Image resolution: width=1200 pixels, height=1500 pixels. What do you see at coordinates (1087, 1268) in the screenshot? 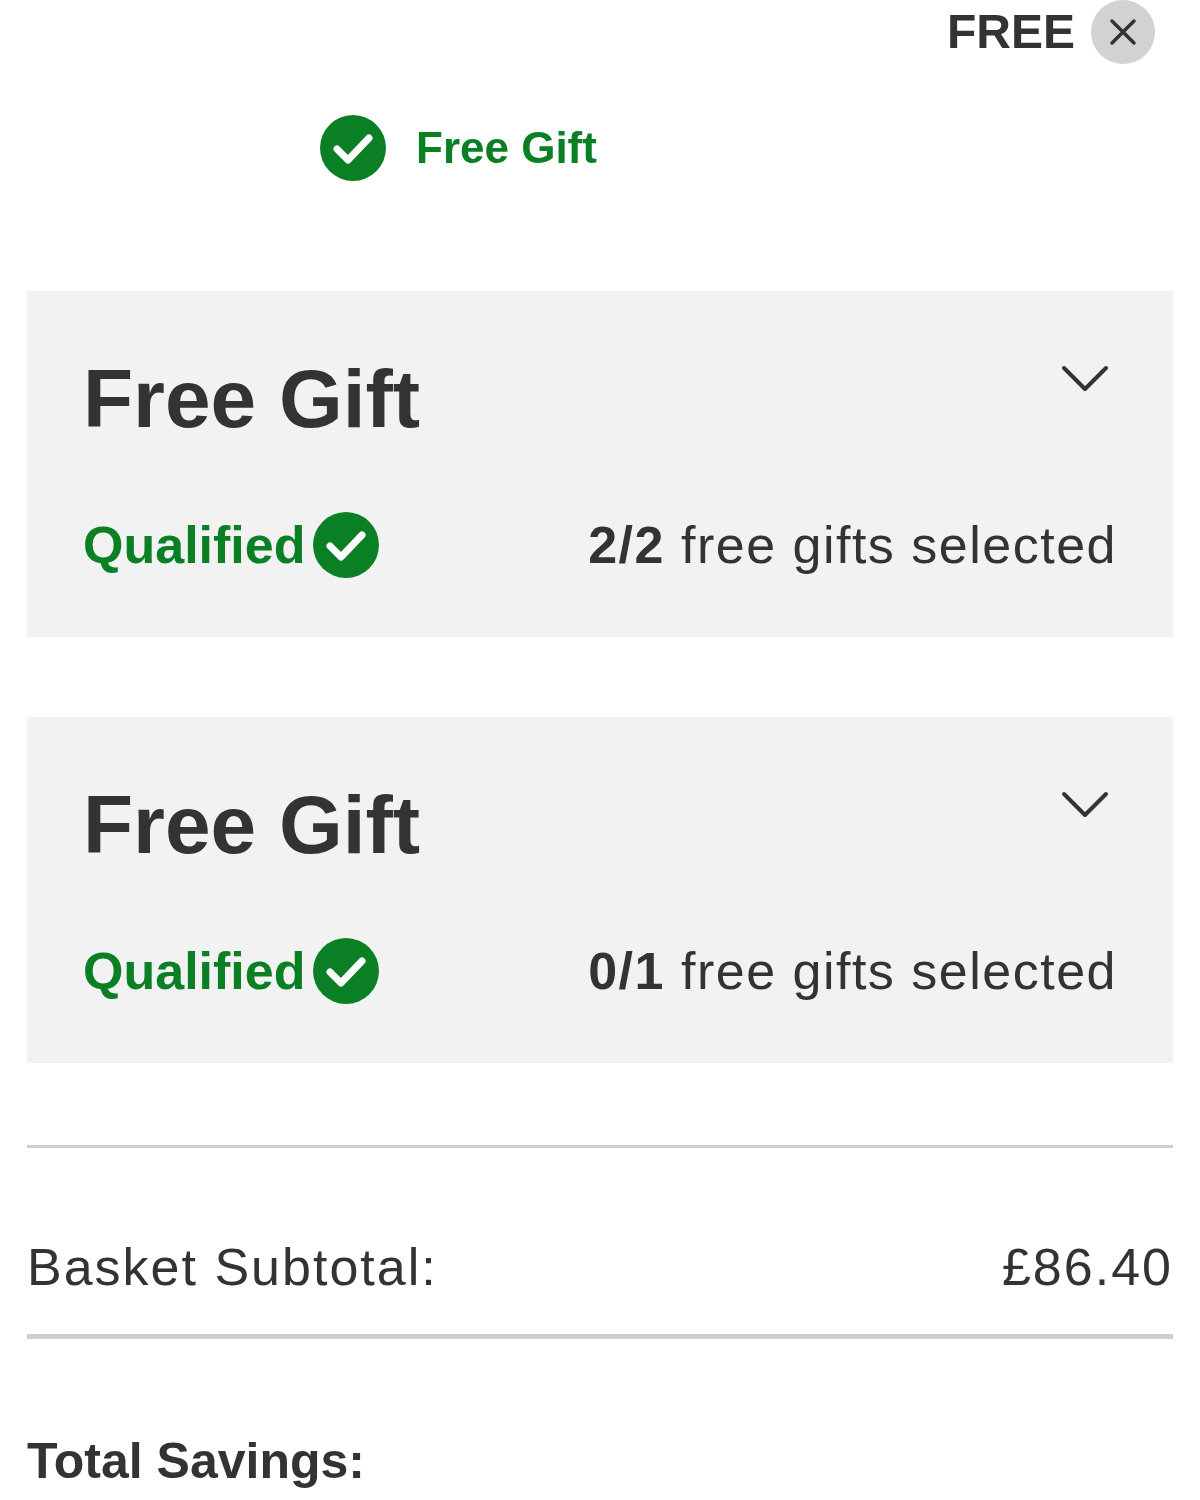
I see `subtotal-value: £86.40` at bounding box center [1087, 1268].